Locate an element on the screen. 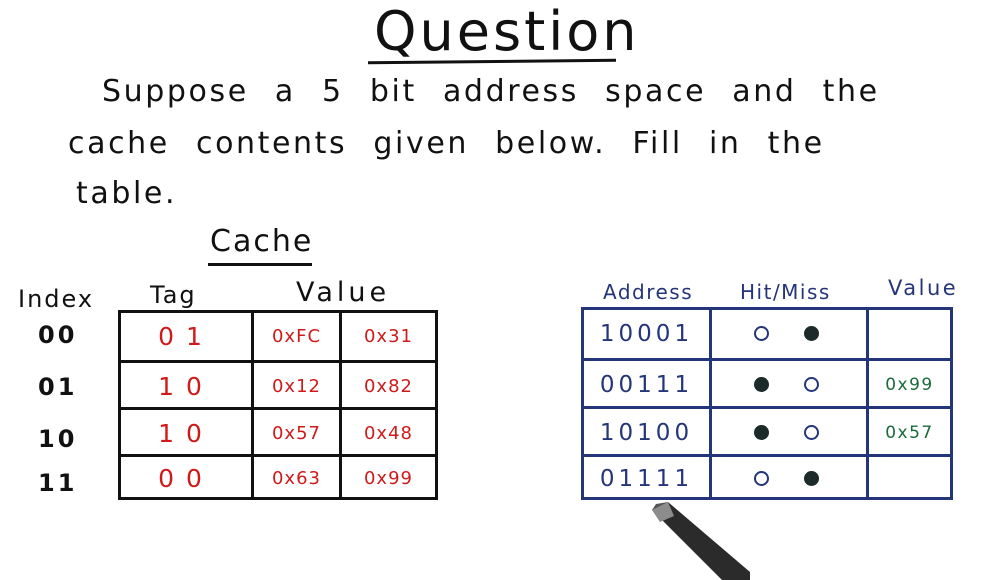 The width and height of the screenshot is (984, 580). cache-value-cell: 0x31 is located at coordinates (388, 336).